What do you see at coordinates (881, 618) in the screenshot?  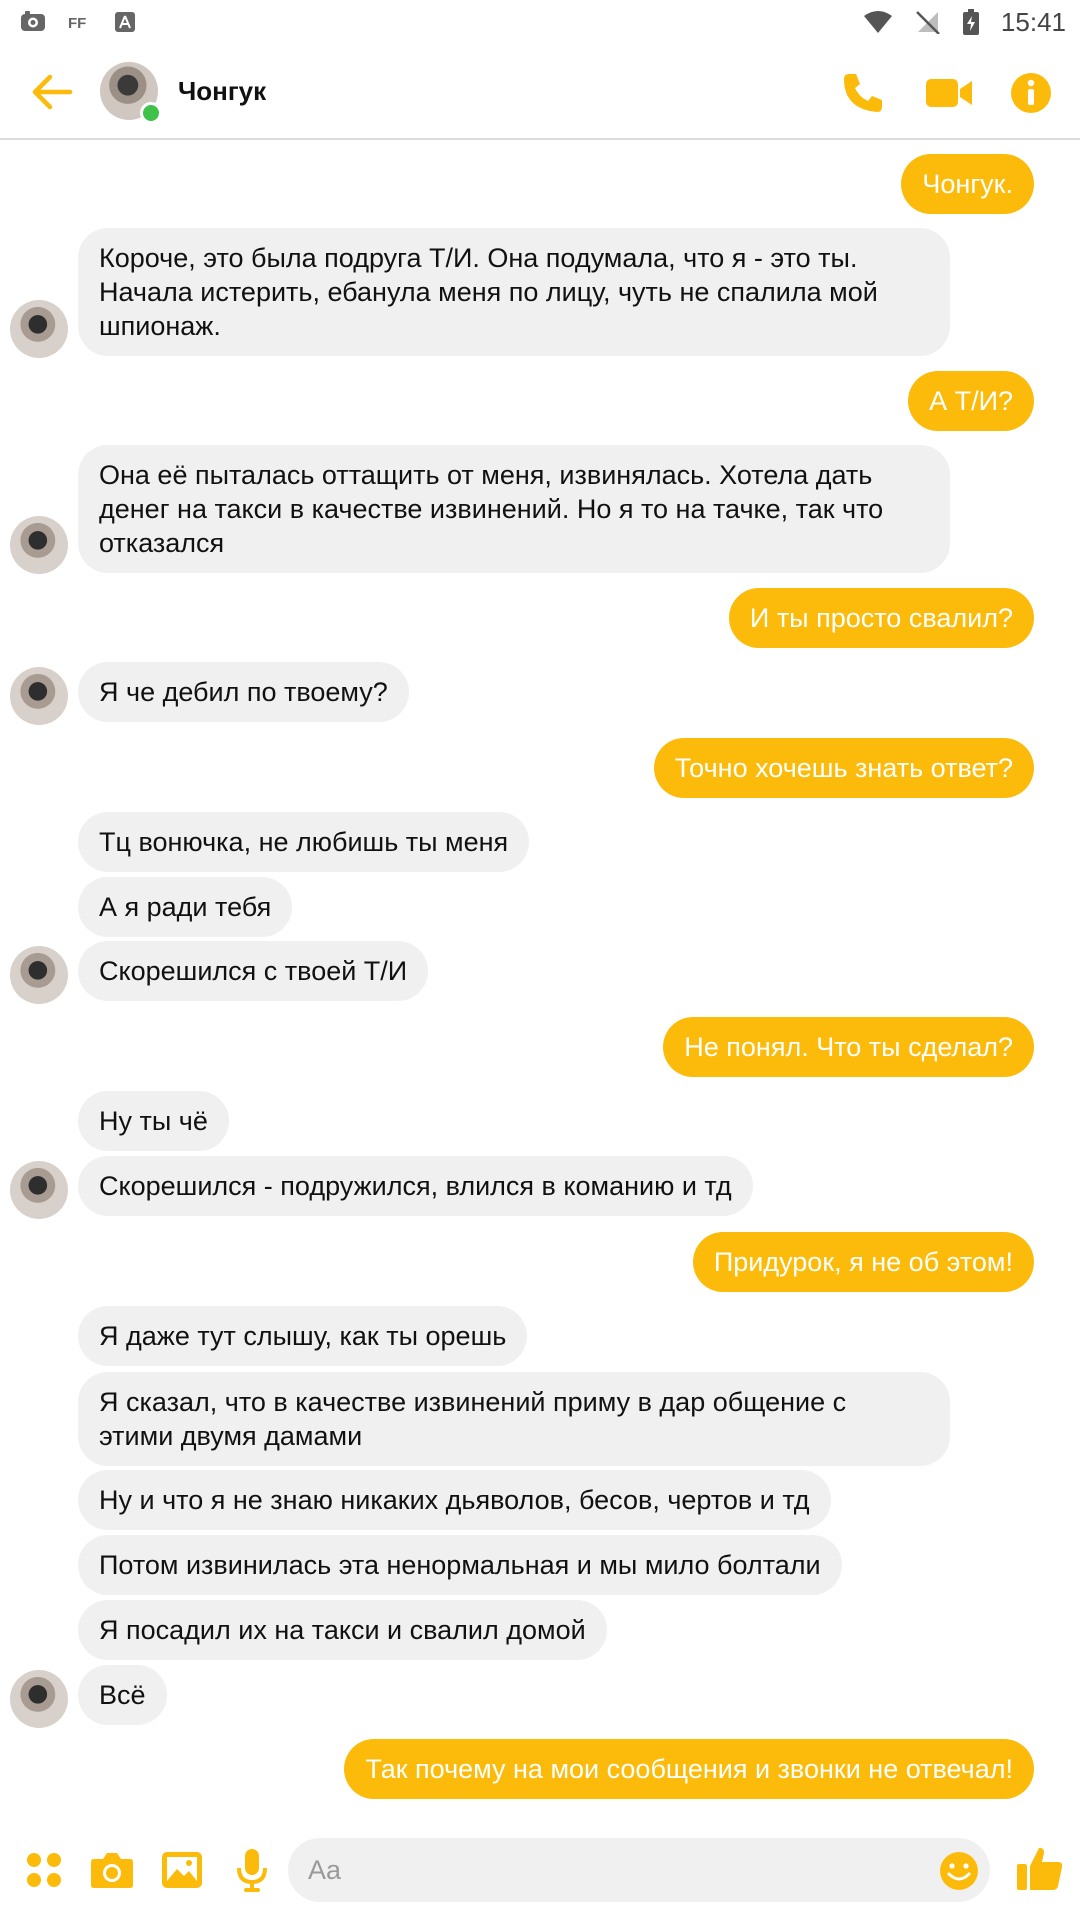 I see `message-outgoing: И ты просто свалил?` at bounding box center [881, 618].